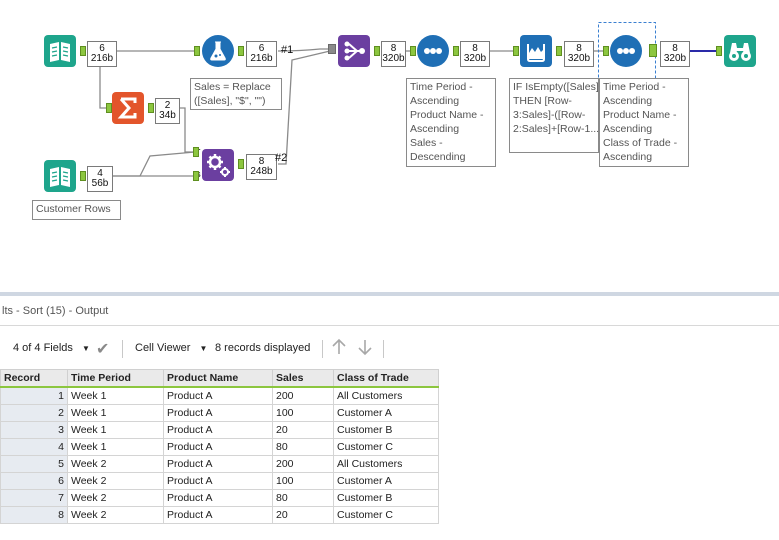 The width and height of the screenshot is (779, 540). I want to click on table-row: 4 Week 1 Product A 80 Customer C, so click(219, 447).